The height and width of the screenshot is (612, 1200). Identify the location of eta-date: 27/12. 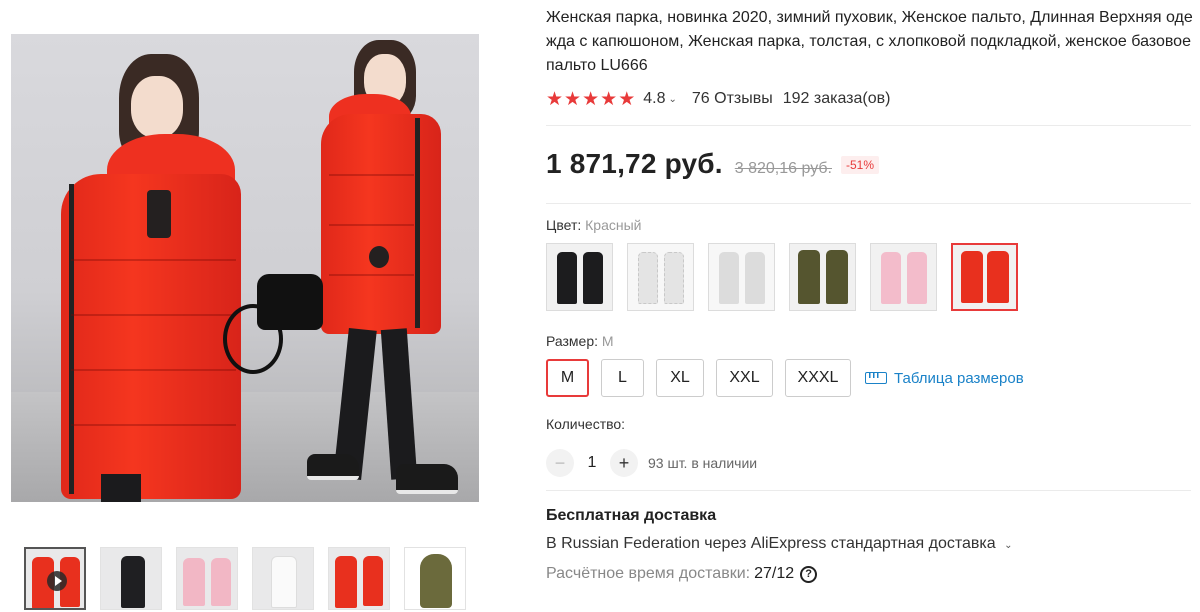
(774, 573).